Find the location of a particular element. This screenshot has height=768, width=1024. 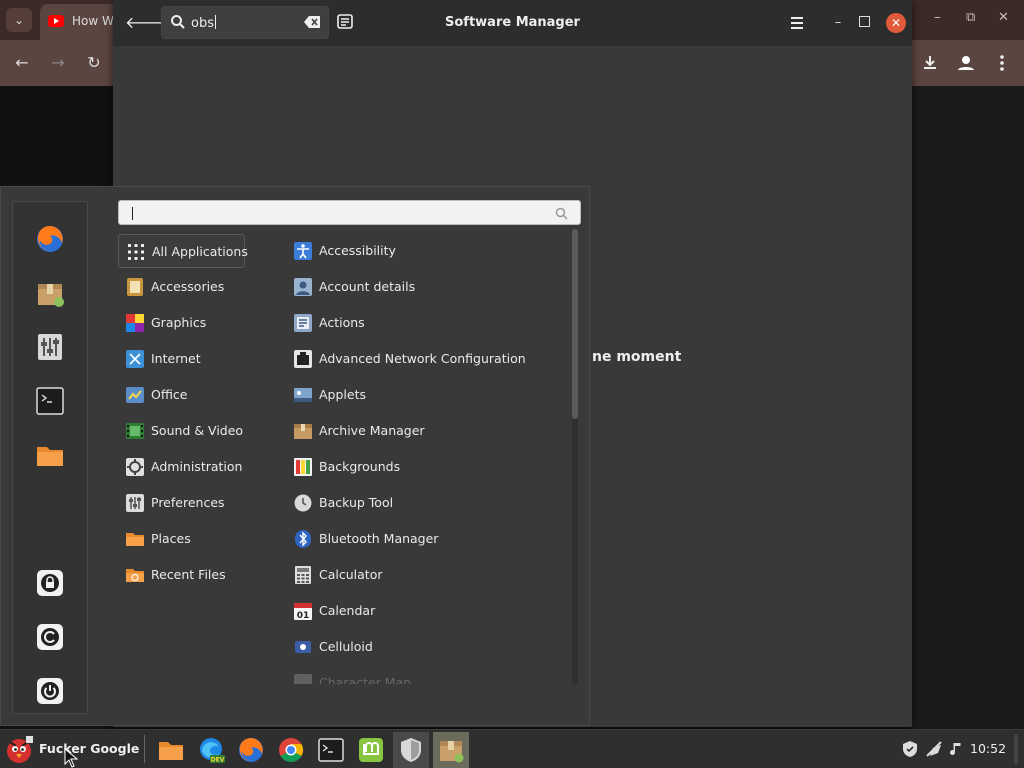

app-accessibility: Accessibility is located at coordinates (429, 251).